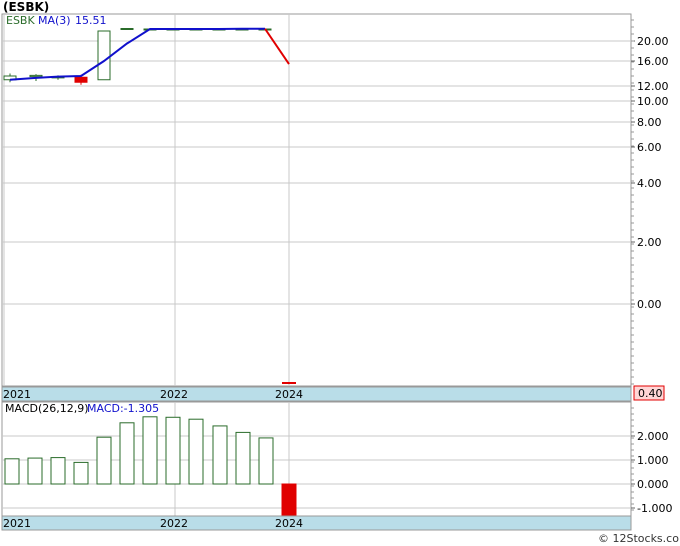  What do you see at coordinates (174, 523) in the screenshot?
I see `macd-x-tick-label: 2022` at bounding box center [174, 523].